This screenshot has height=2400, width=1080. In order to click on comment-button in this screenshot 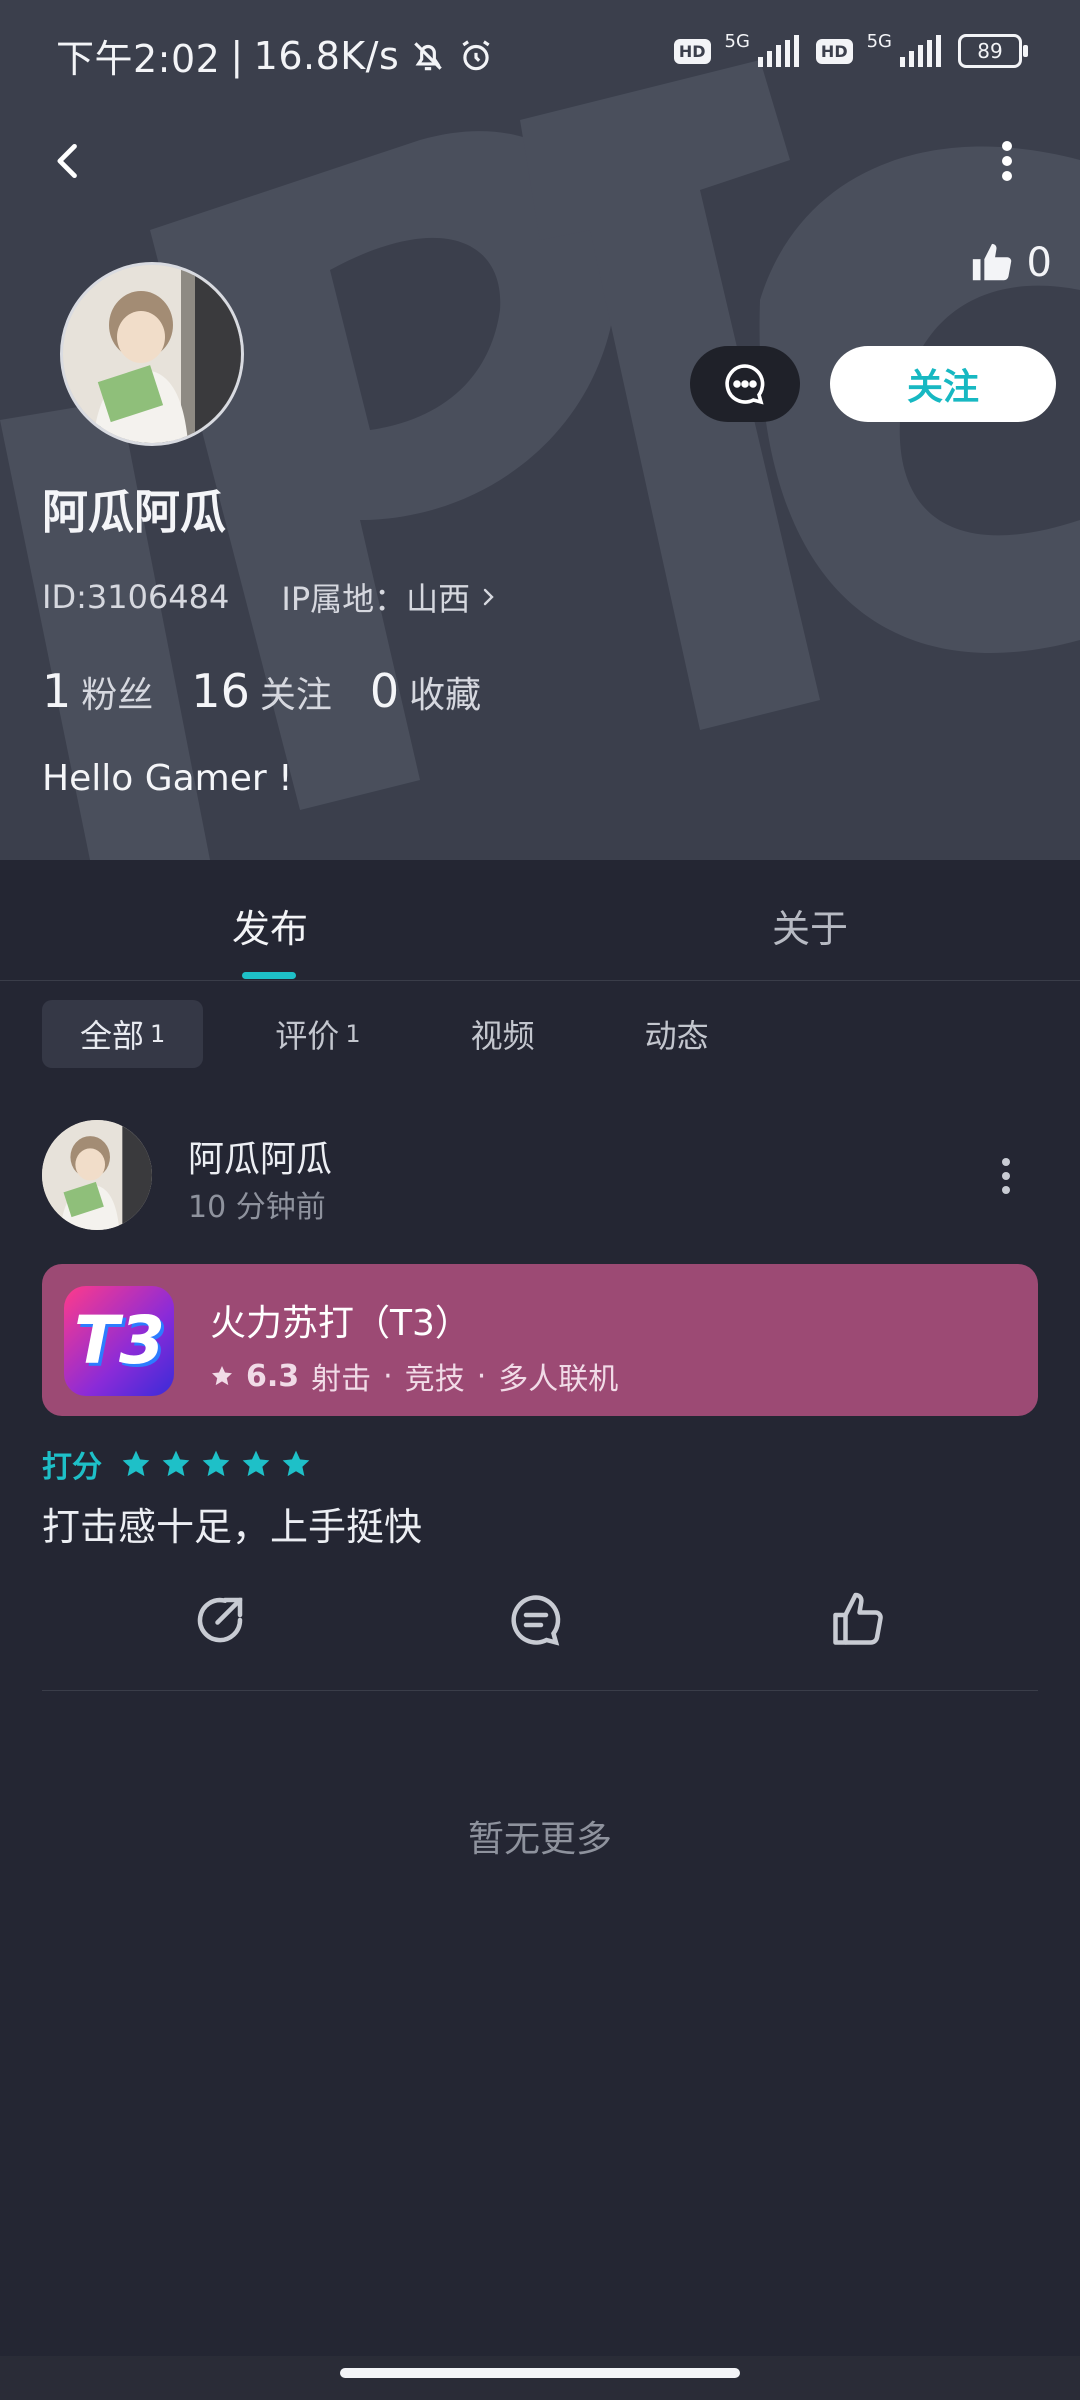, I will do `click(536, 1620)`.